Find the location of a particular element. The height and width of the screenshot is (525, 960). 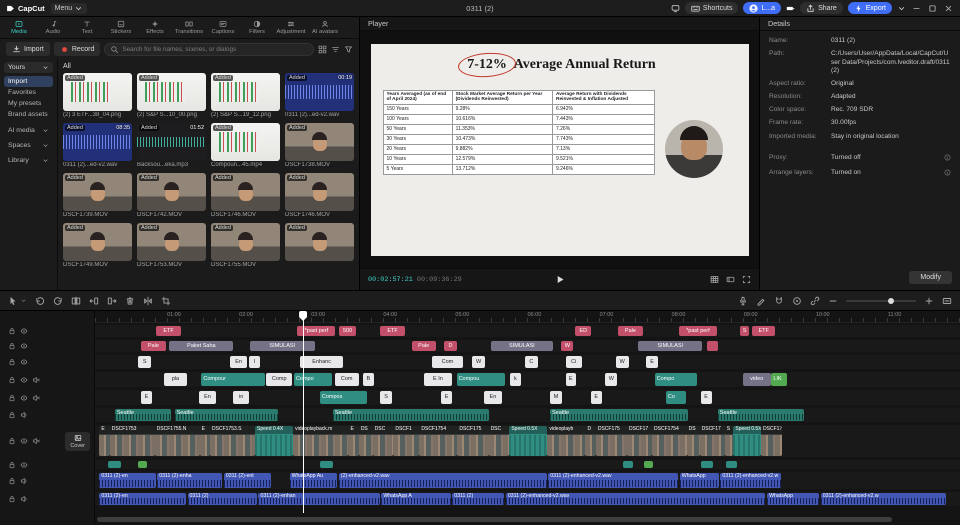

timeline-clip: 0311 (2)-enha is located at coordinates (190, 480).